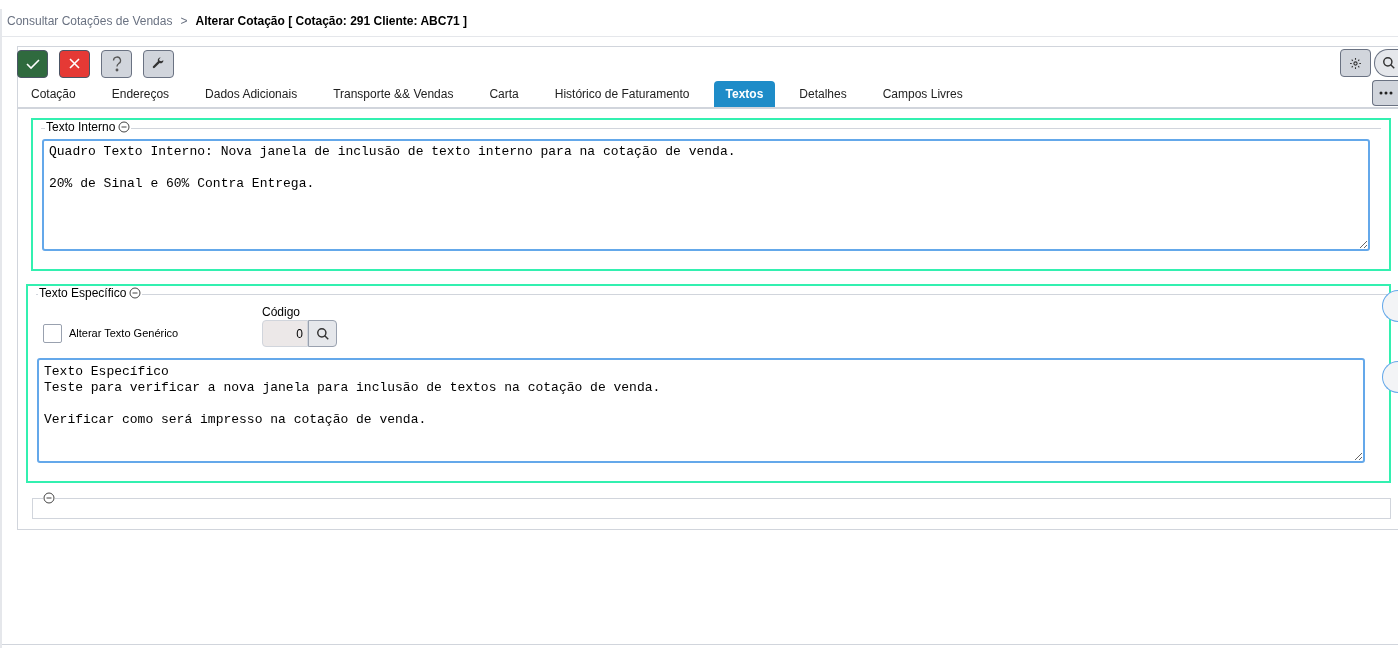 The width and height of the screenshot is (1398, 648). Describe the element at coordinates (140, 94) in the screenshot. I see `tab: Endereços` at that location.